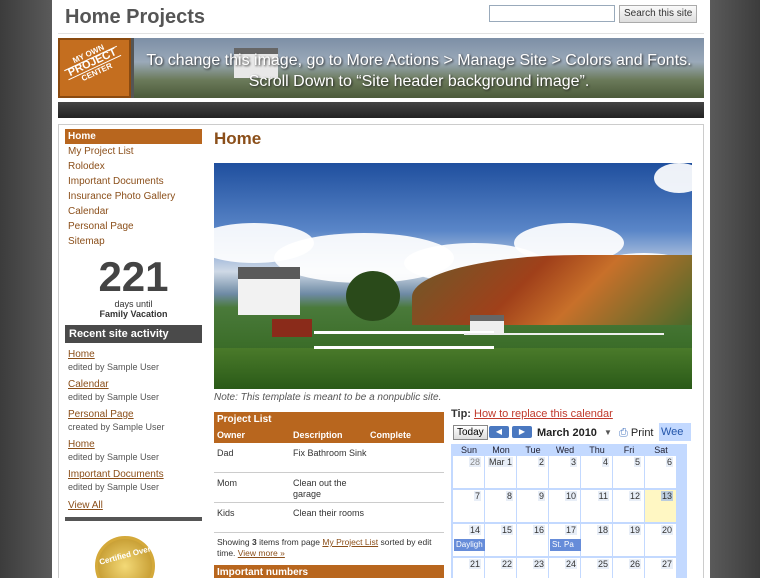  Describe the element at coordinates (570, 564) in the screenshot. I see `day-number: 24` at that location.